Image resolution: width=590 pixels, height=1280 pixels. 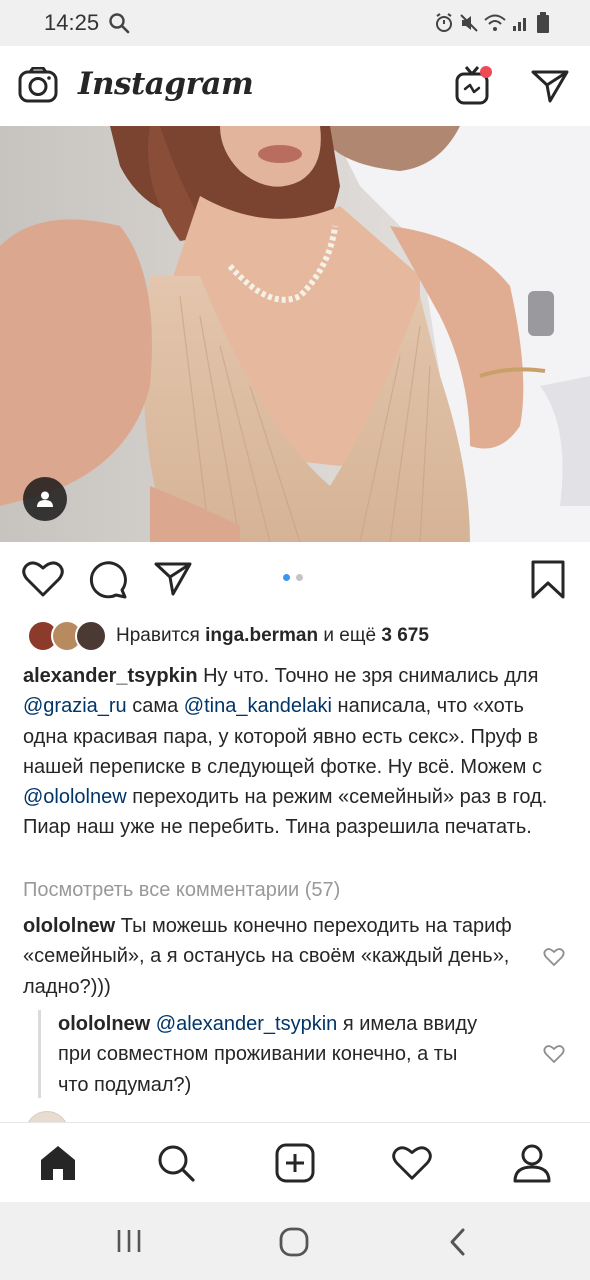 I want to click on likes-prefix: Нравится, so click(x=158, y=635).